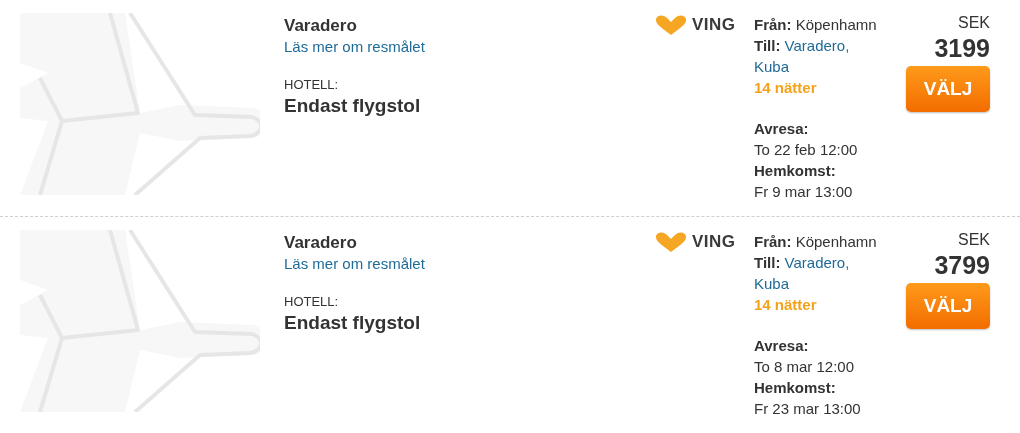  Describe the element at coordinates (805, 367) in the screenshot. I see `departure-date: To 8 mar 12:00` at that location.